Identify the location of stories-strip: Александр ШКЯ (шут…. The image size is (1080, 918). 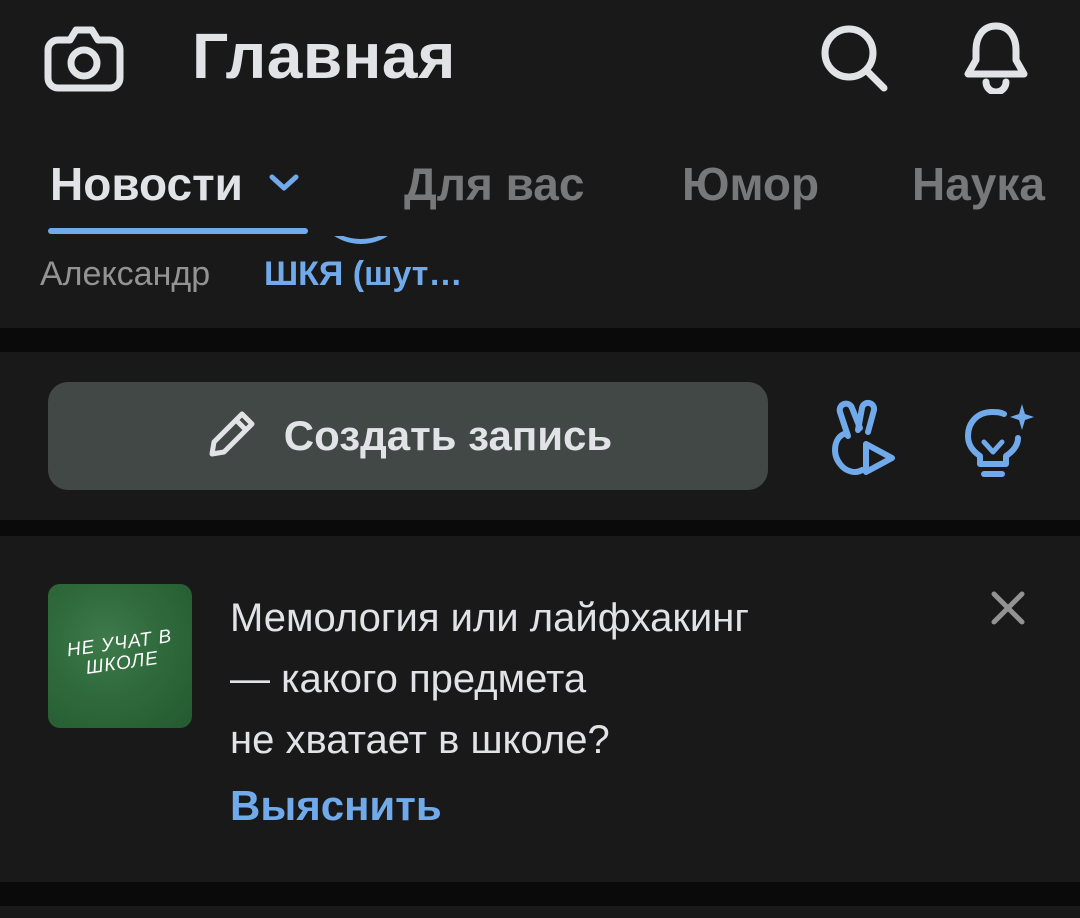
(540, 282).